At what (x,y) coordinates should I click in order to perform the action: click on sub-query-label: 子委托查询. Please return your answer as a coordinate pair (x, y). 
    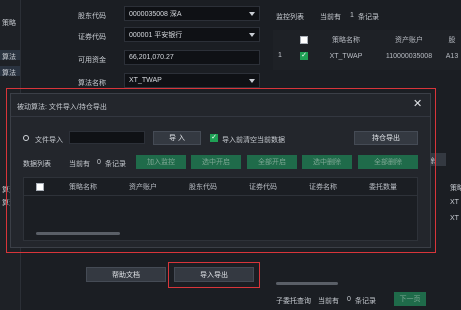
    Looking at the image, I should click on (293, 301).